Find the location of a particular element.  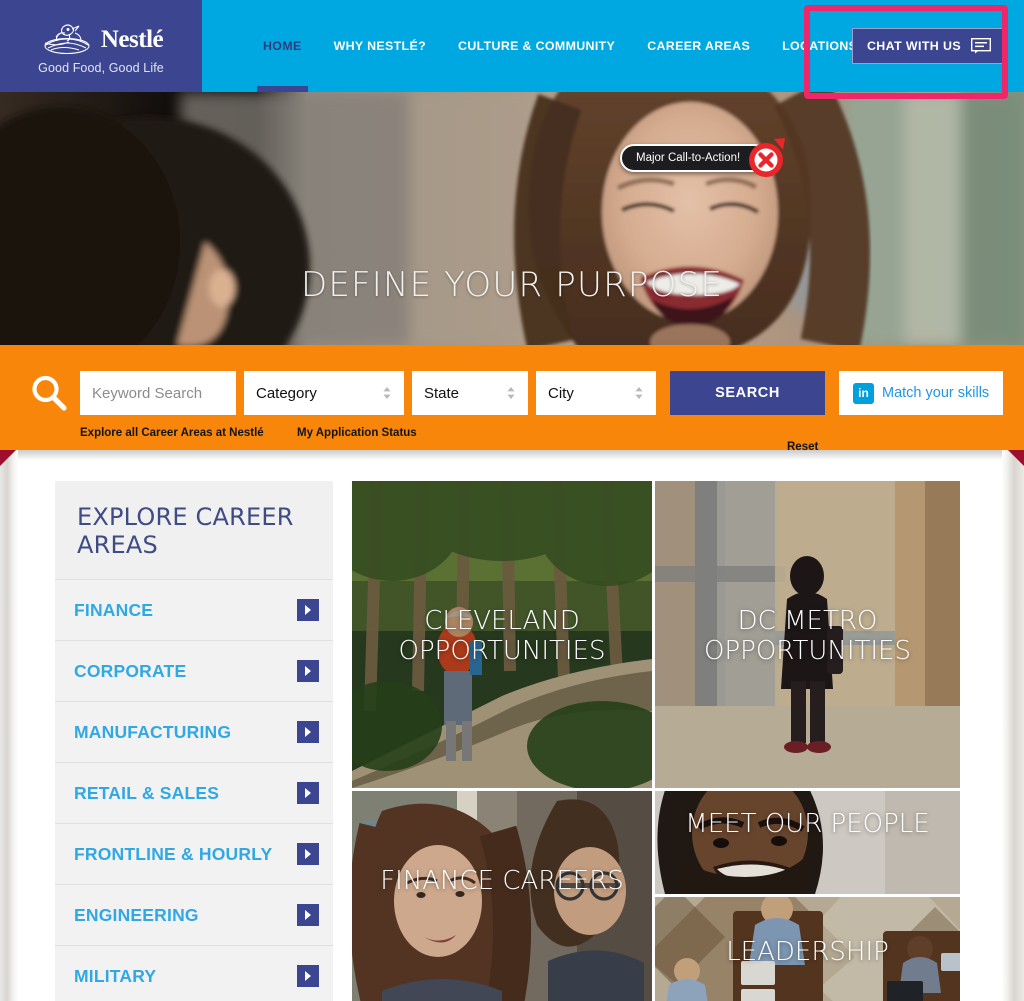

card-title: LEADERSHIP is located at coordinates (807, 952).